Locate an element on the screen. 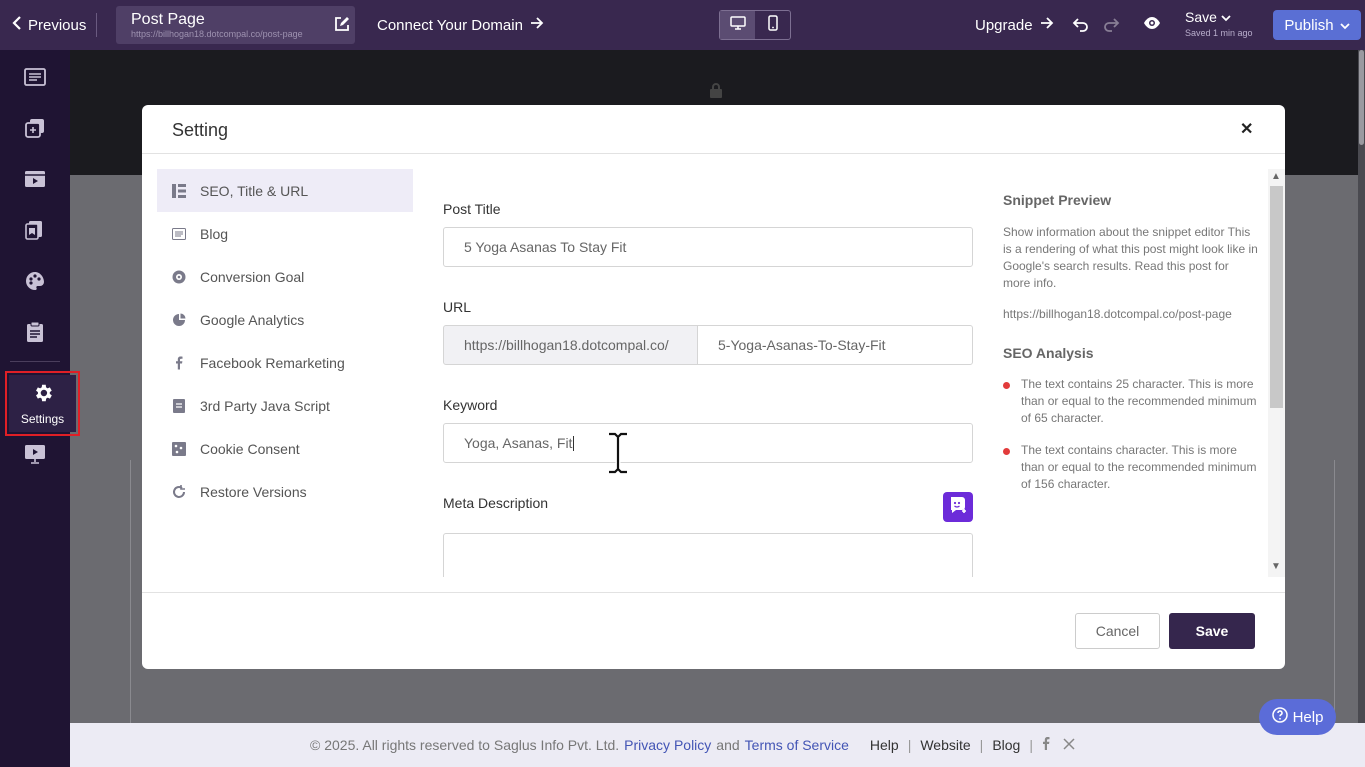 This screenshot has width=1365, height=767. menu-item-seo: SEO, Title & URL is located at coordinates (285, 190).